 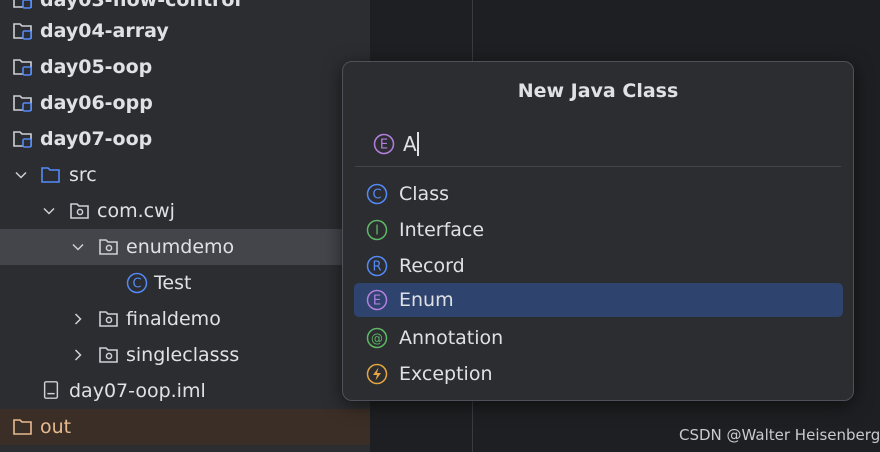 I want to click on tree-item-iml: day07-oop.iml, so click(x=185, y=391).